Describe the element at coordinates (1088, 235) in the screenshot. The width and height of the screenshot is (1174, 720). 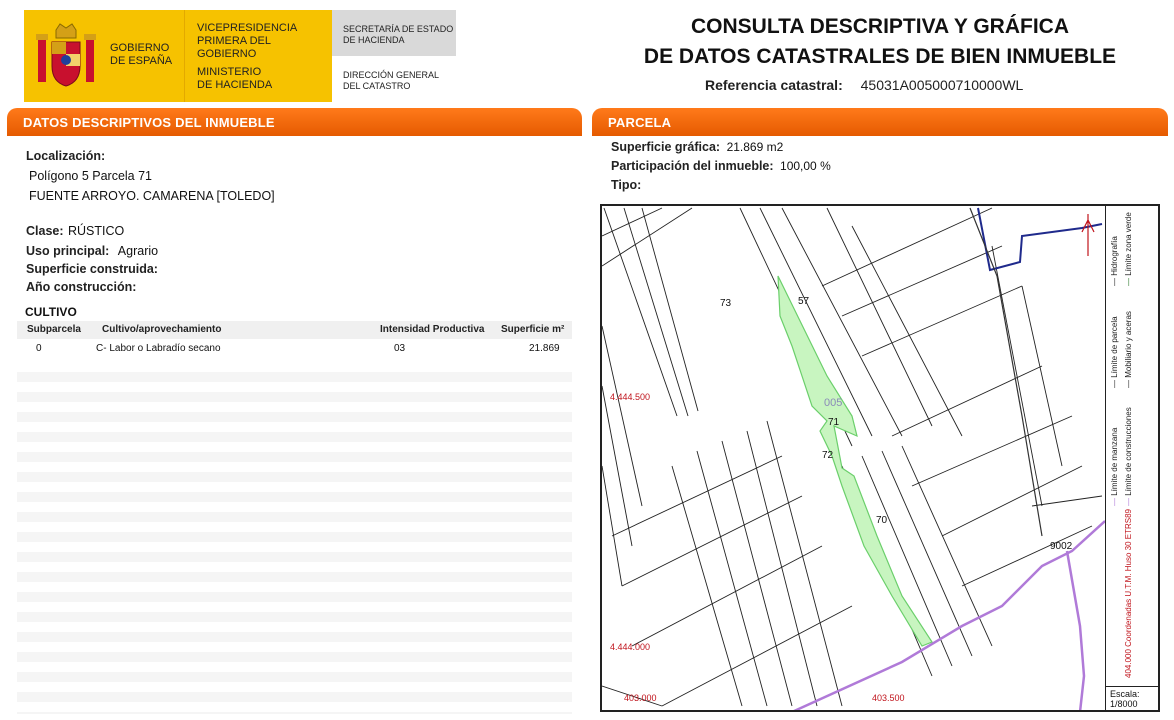
I see `north-arrow-icon` at that location.